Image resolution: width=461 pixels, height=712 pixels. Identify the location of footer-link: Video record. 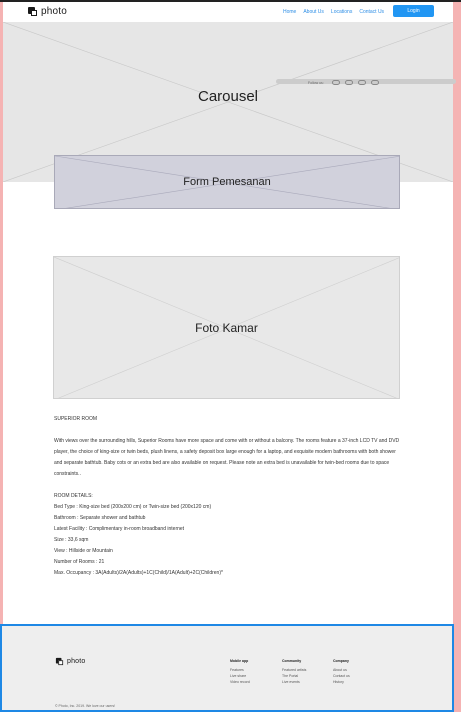
(240, 682).